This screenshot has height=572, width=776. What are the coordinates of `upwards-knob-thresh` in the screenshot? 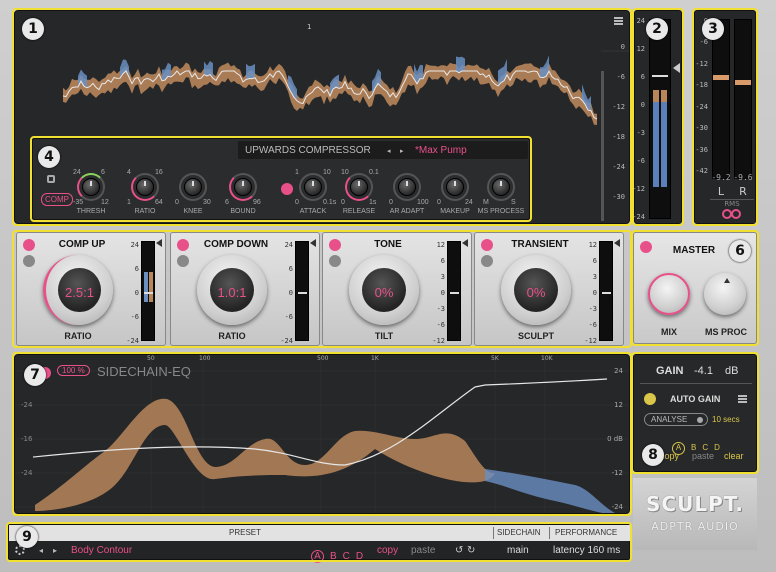 It's located at (91, 187).